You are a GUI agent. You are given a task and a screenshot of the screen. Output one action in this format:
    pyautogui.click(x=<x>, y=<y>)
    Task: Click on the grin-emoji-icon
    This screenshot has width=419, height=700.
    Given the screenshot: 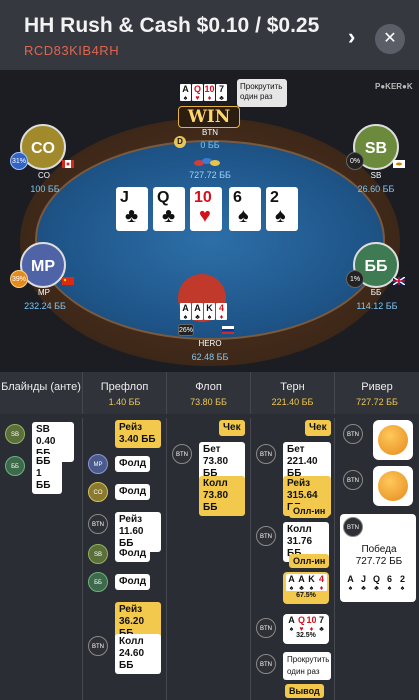 What is the action you would take?
    pyautogui.click(x=393, y=486)
    